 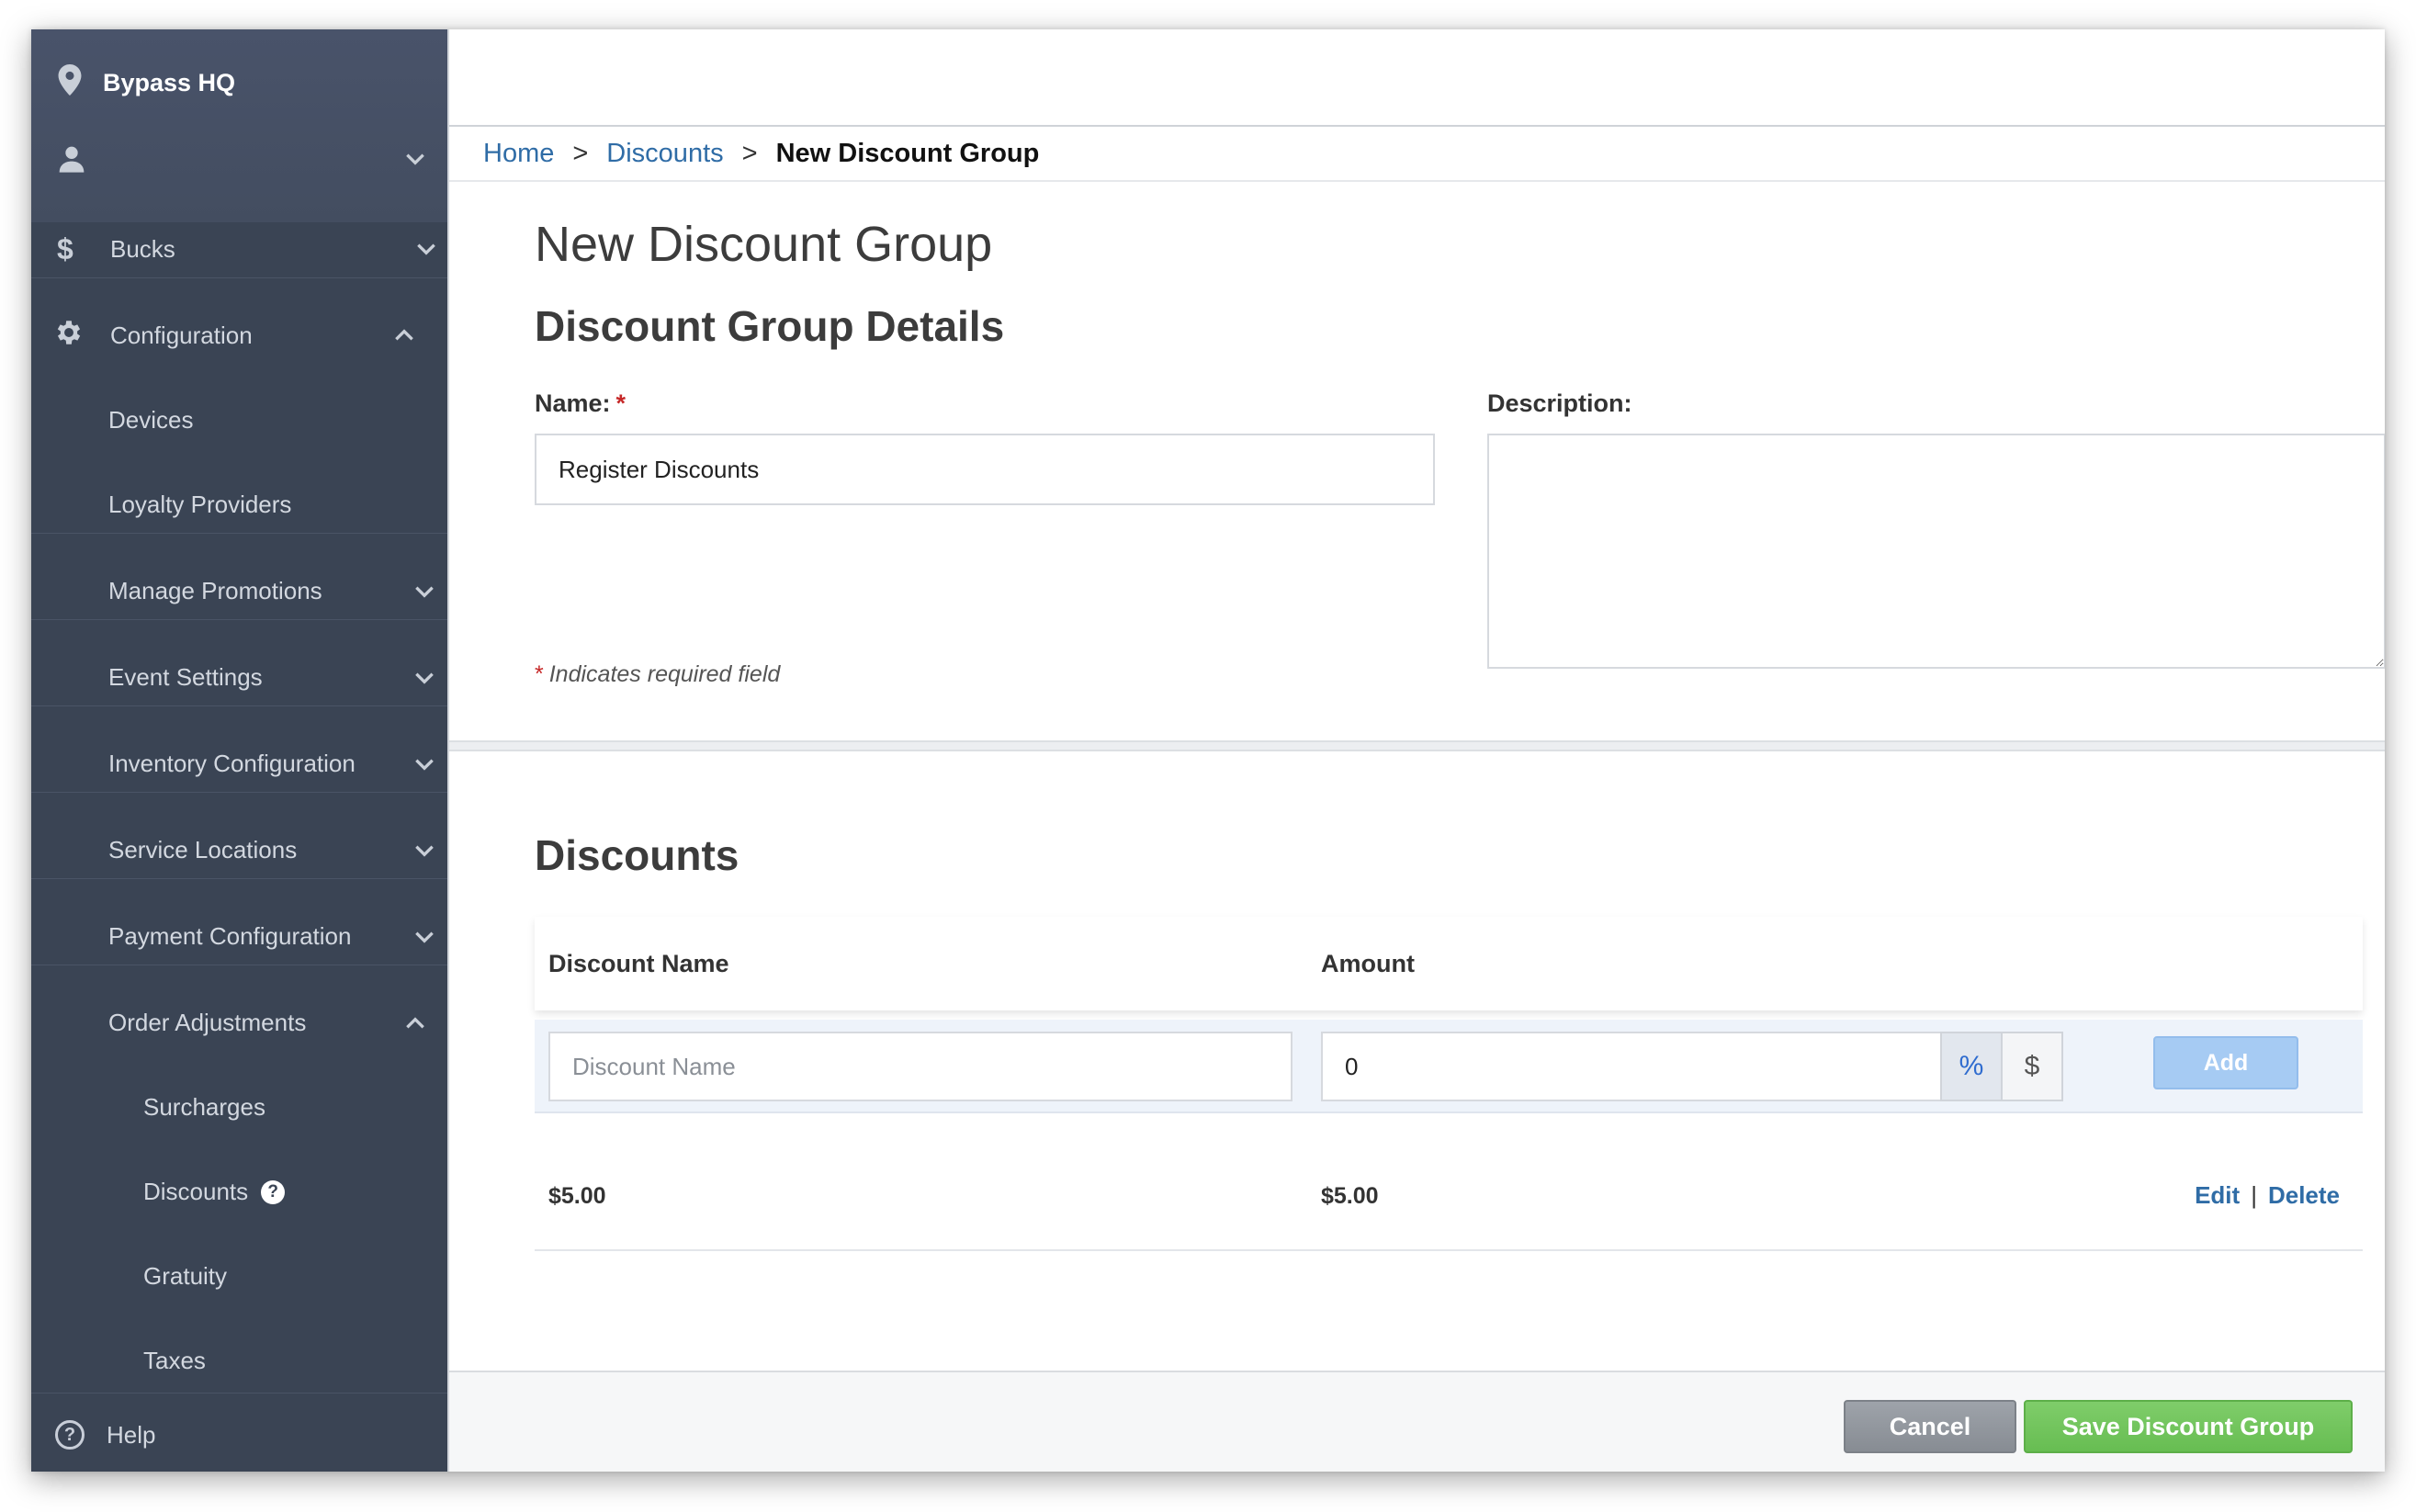 I want to click on name-label: Name: *, so click(x=581, y=403).